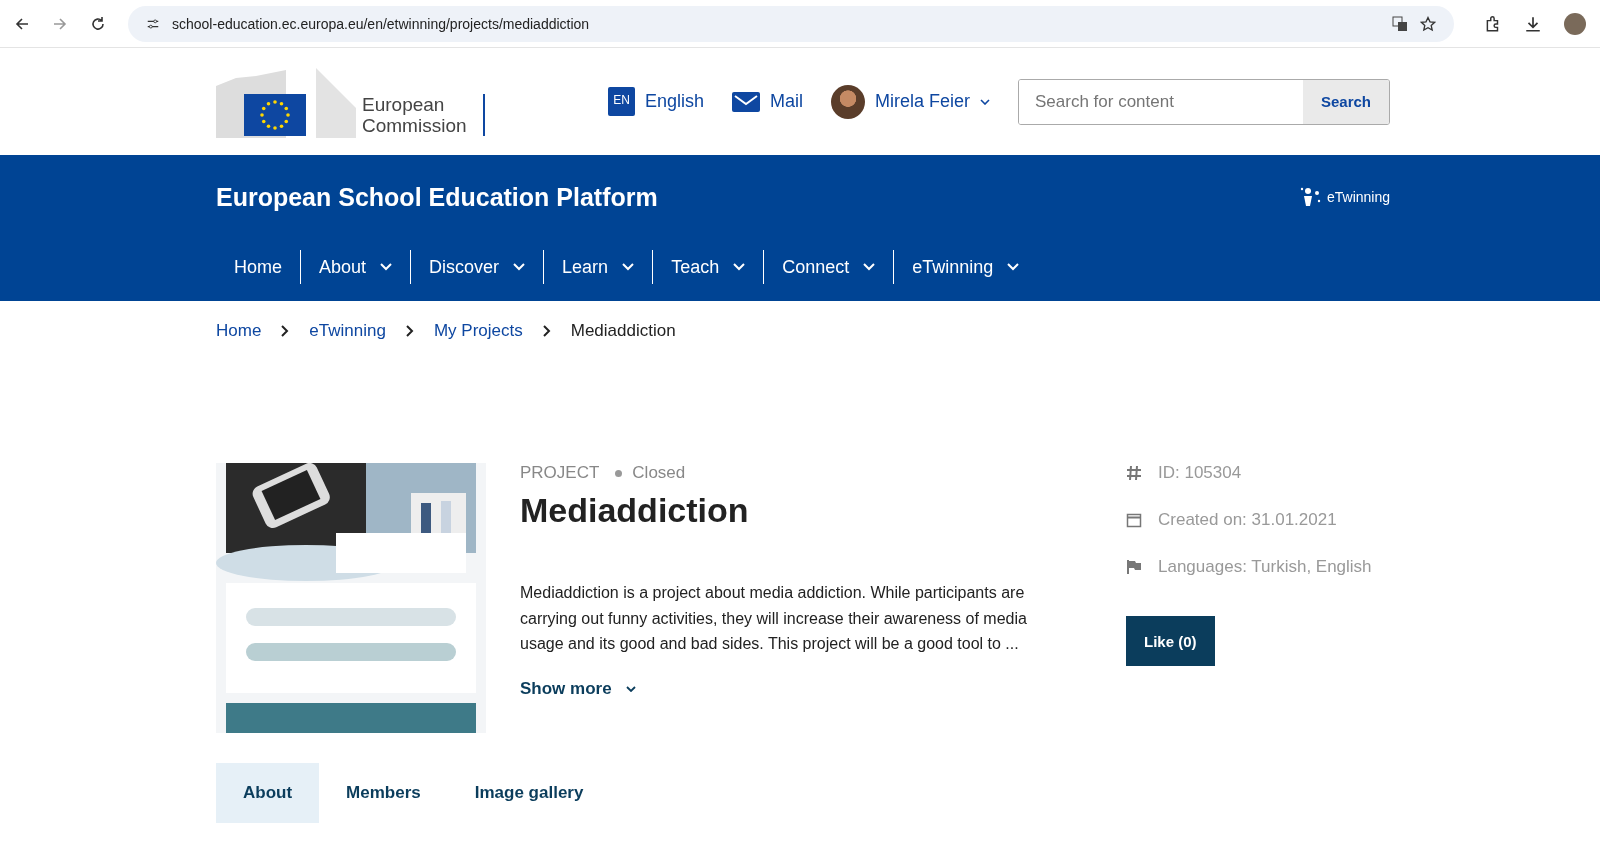 The height and width of the screenshot is (856, 1600). What do you see at coordinates (356, 267) in the screenshot?
I see `nav-item: About` at bounding box center [356, 267].